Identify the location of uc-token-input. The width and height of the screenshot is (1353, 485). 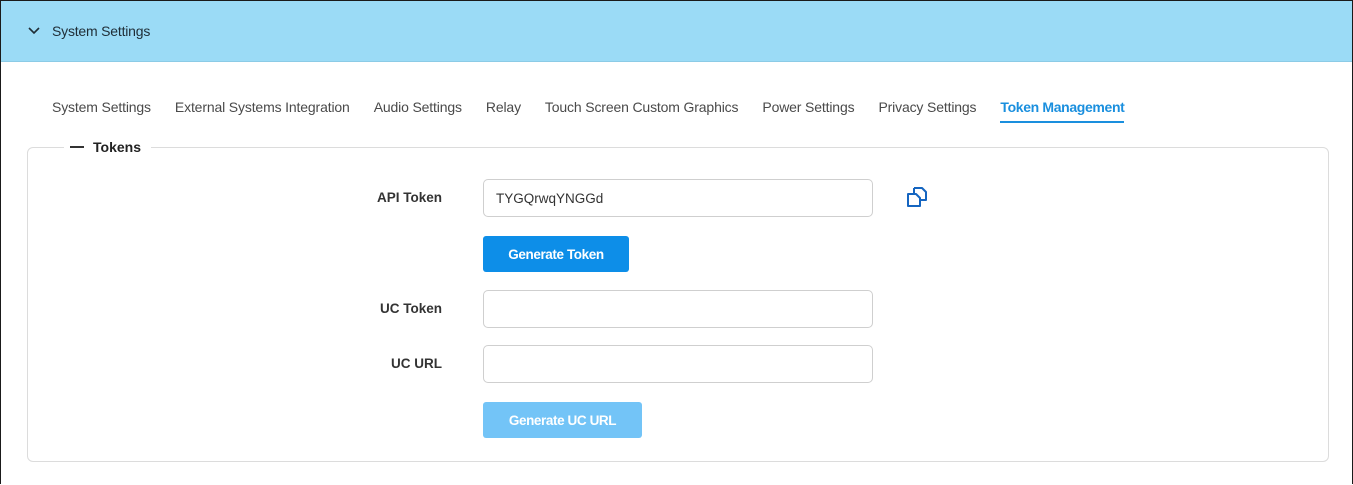
(678, 309).